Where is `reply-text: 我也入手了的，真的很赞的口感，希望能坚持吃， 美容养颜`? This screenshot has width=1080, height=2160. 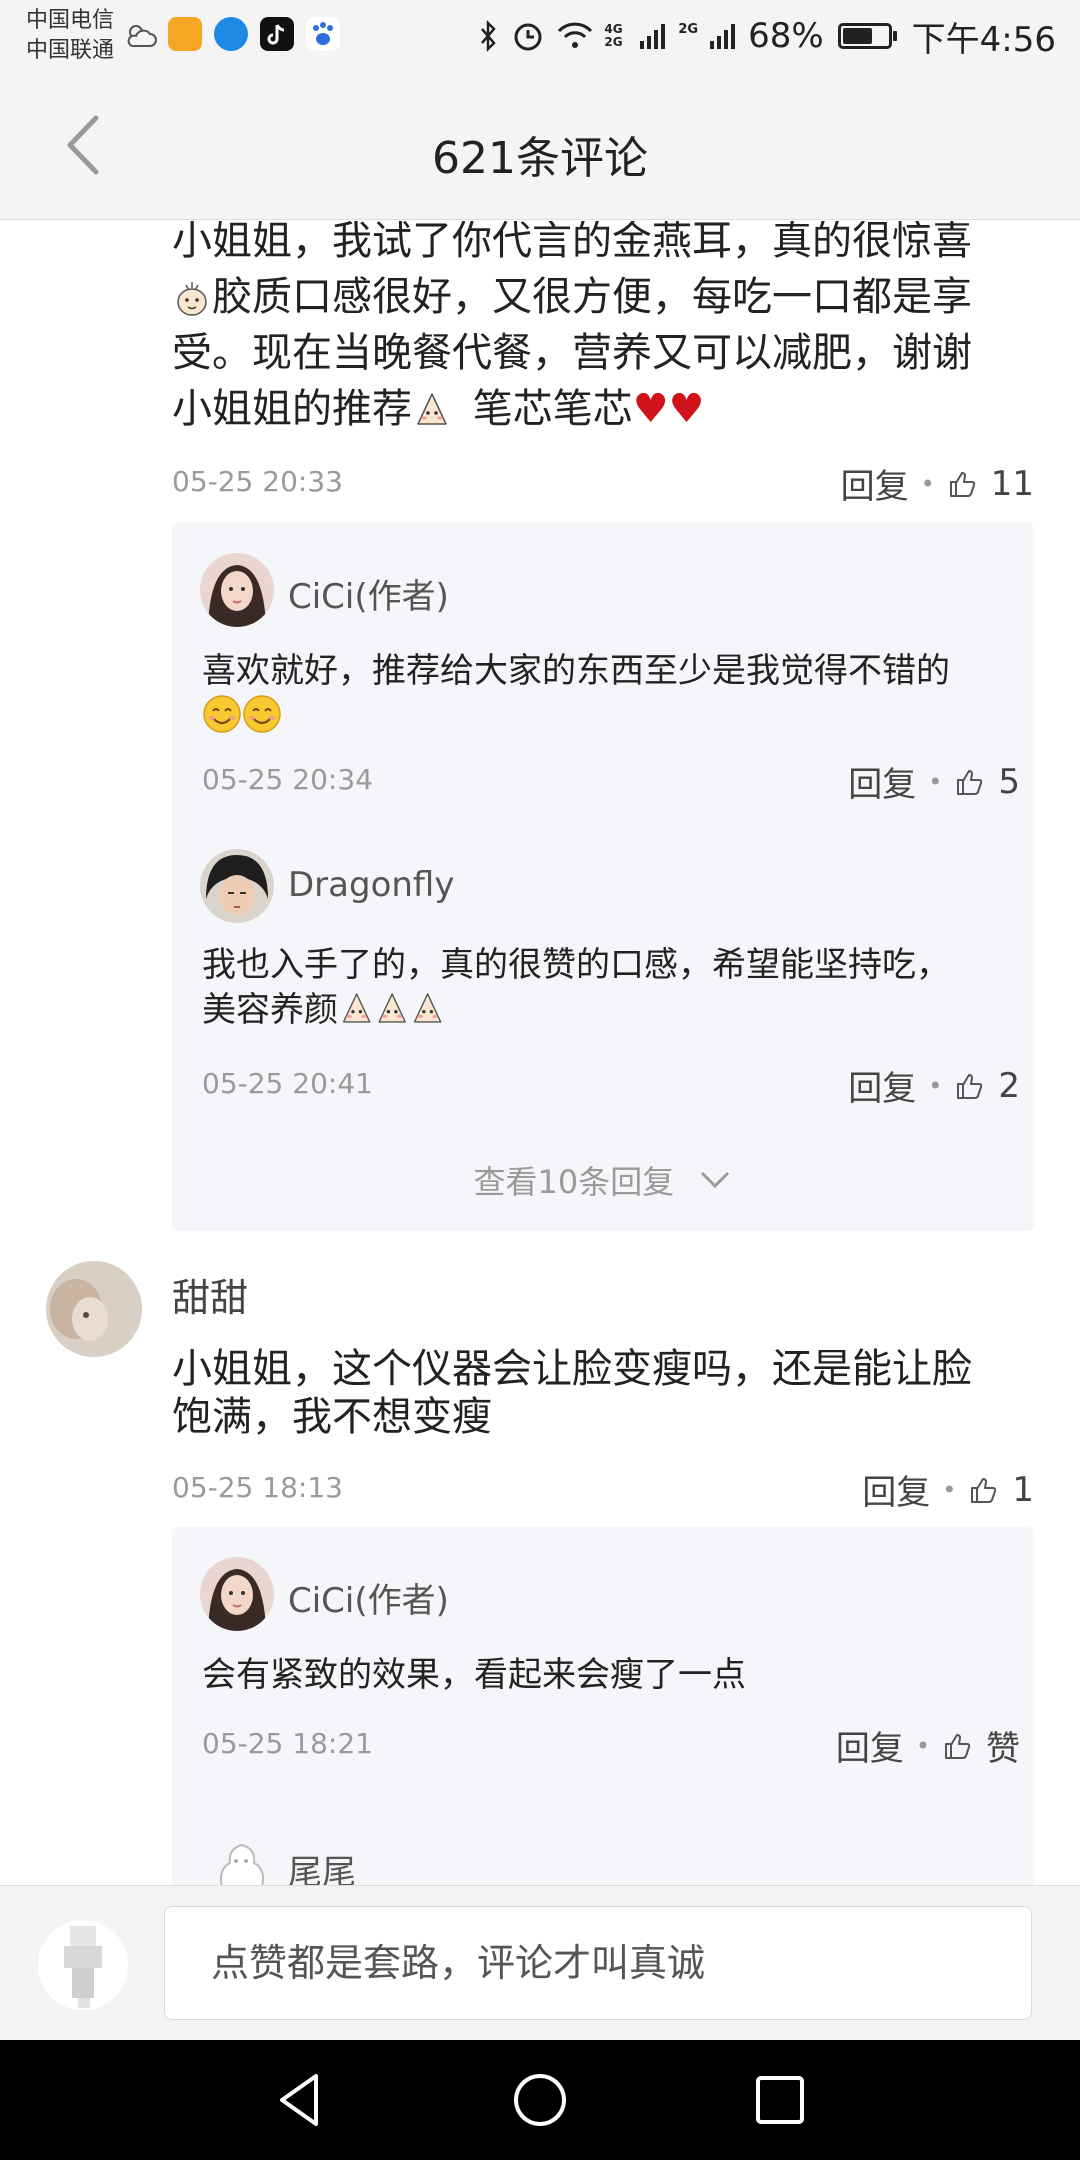 reply-text: 我也入手了的，真的很赞的口感，希望能坚持吃， 美容养颜 is located at coordinates (597, 987).